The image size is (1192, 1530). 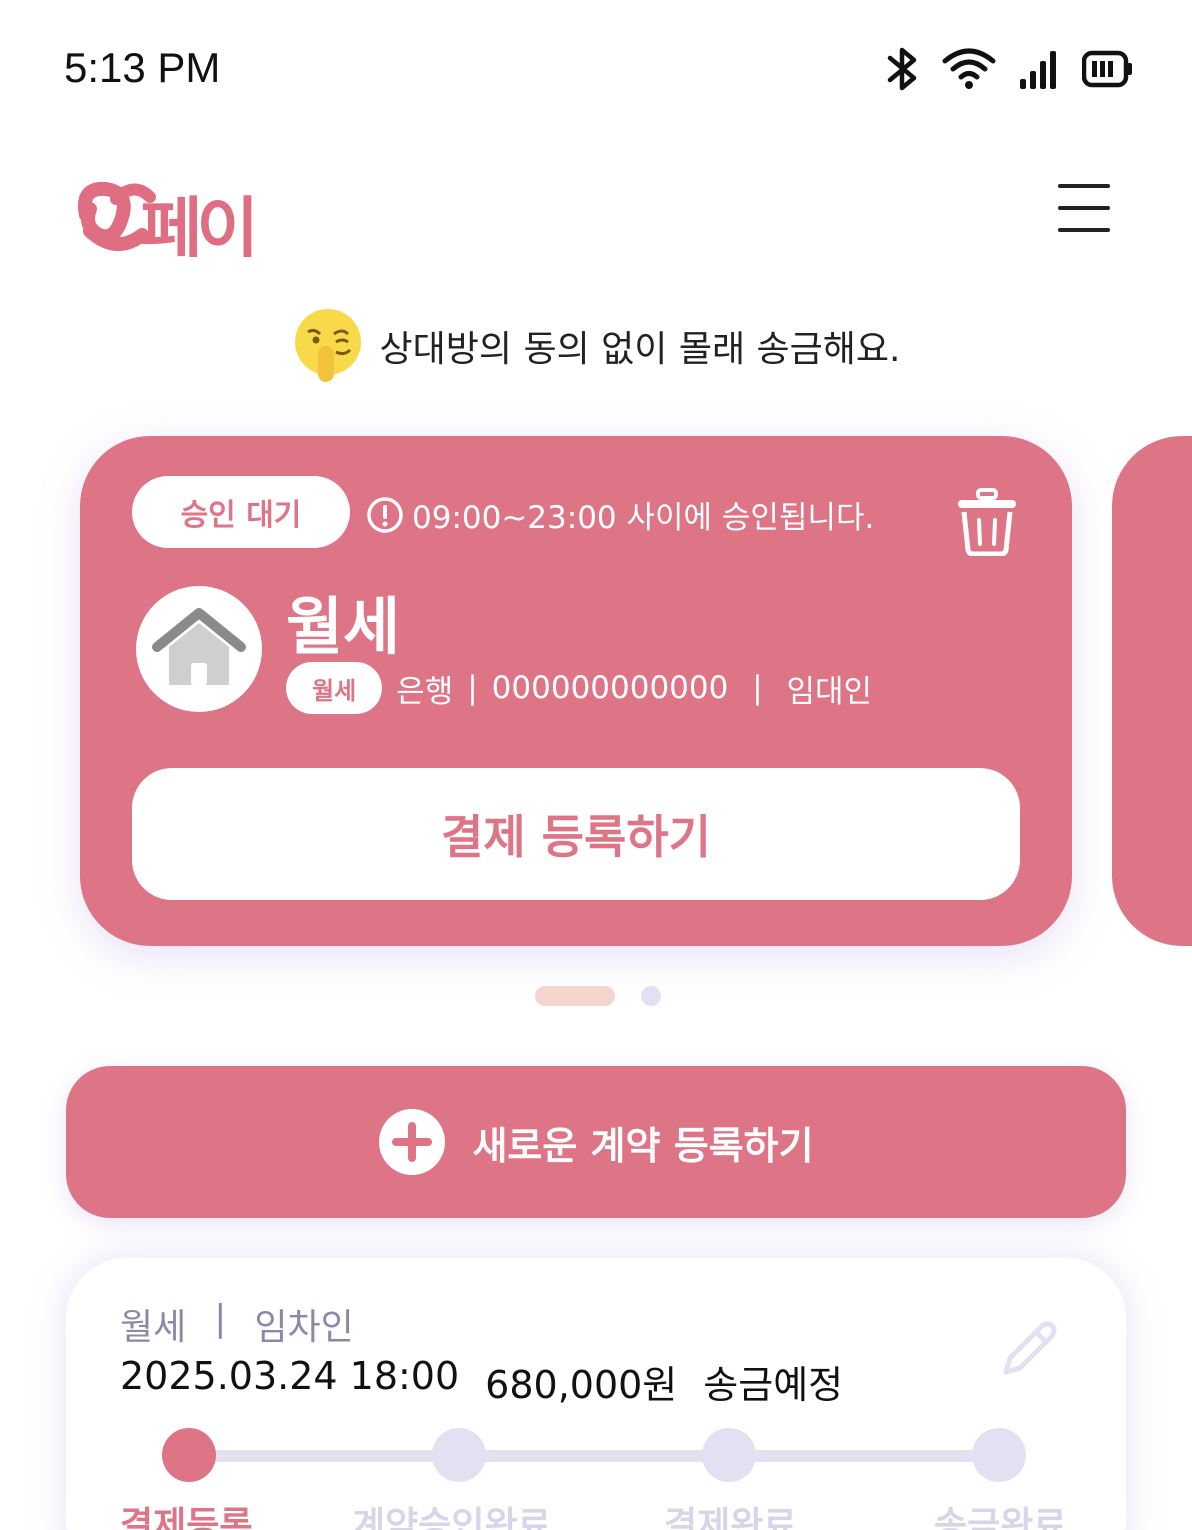 I want to click on carousel-pagination, so click(x=596, y=996).